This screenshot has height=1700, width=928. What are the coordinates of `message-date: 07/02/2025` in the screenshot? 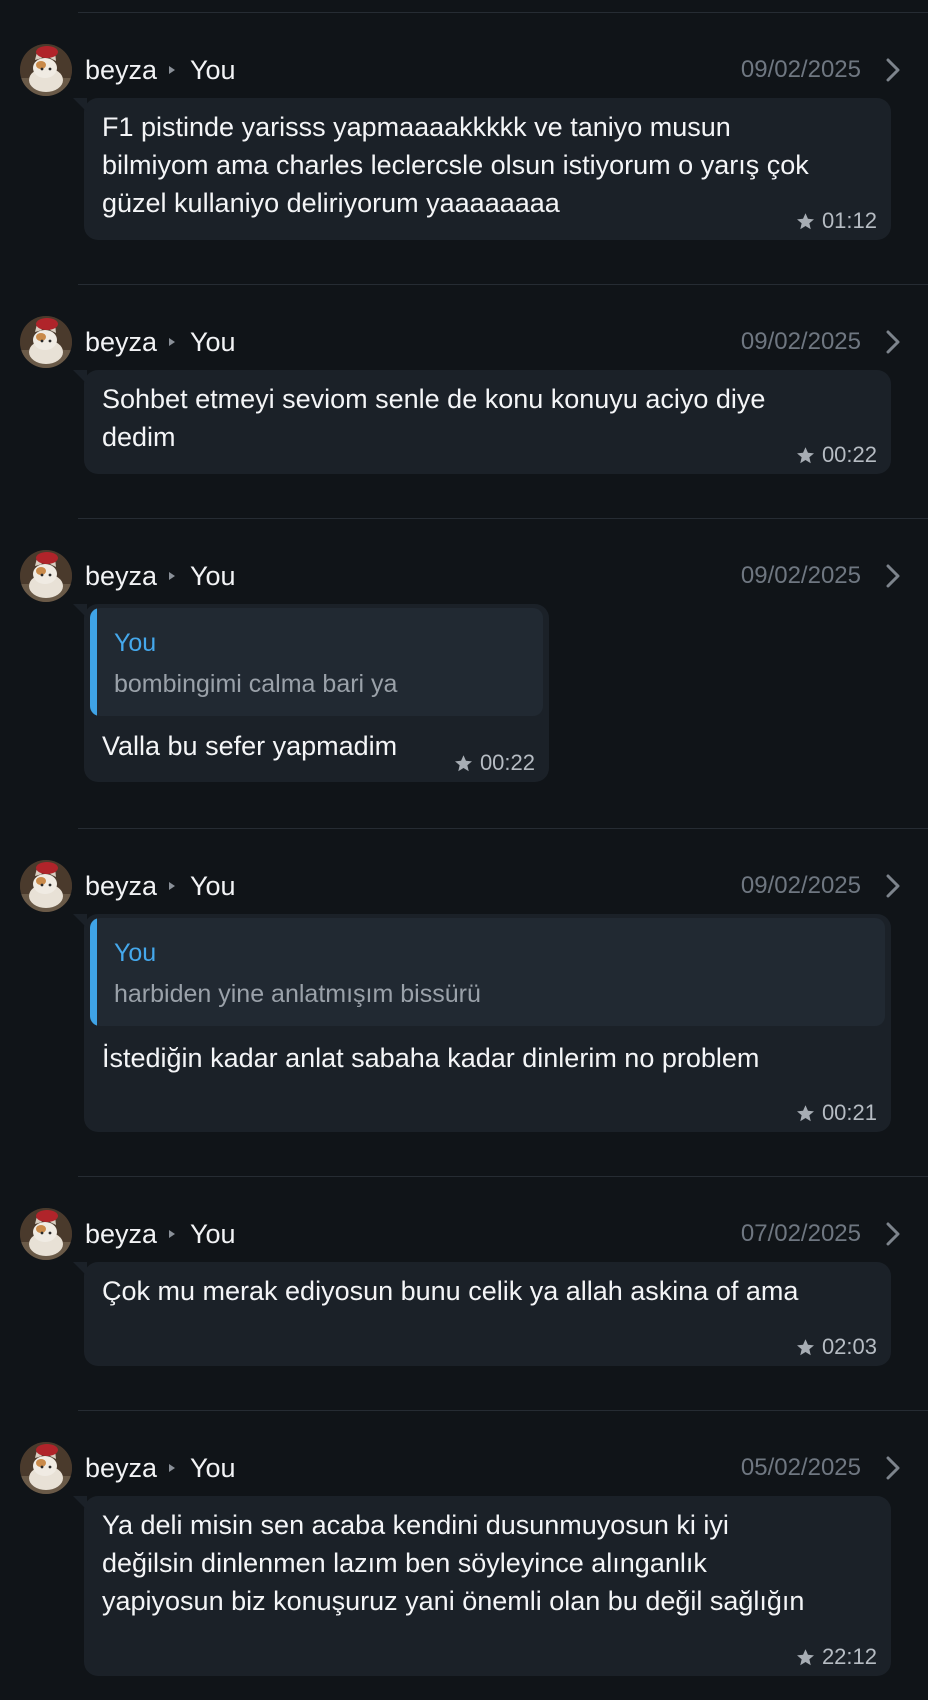 It's located at (800, 1233).